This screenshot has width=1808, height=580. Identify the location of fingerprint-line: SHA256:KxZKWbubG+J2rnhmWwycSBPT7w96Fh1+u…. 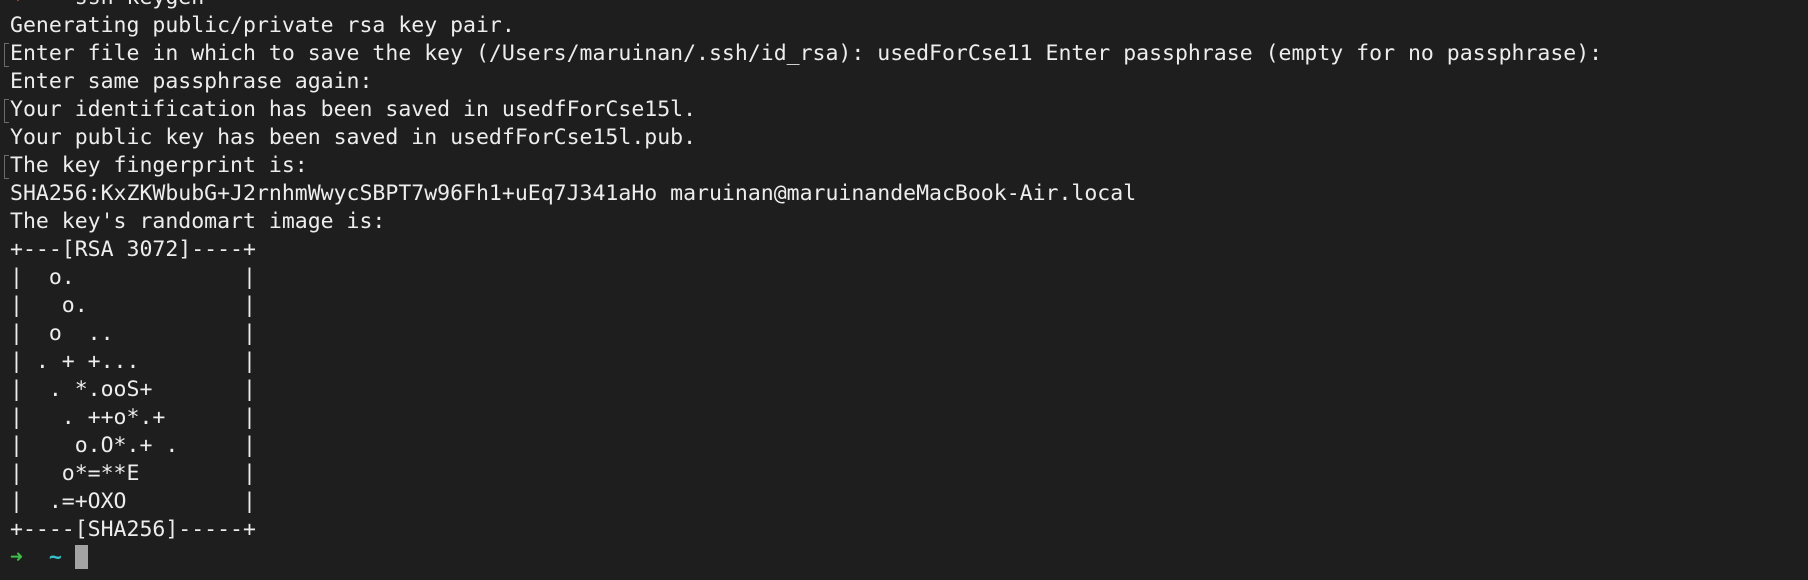
(573, 193).